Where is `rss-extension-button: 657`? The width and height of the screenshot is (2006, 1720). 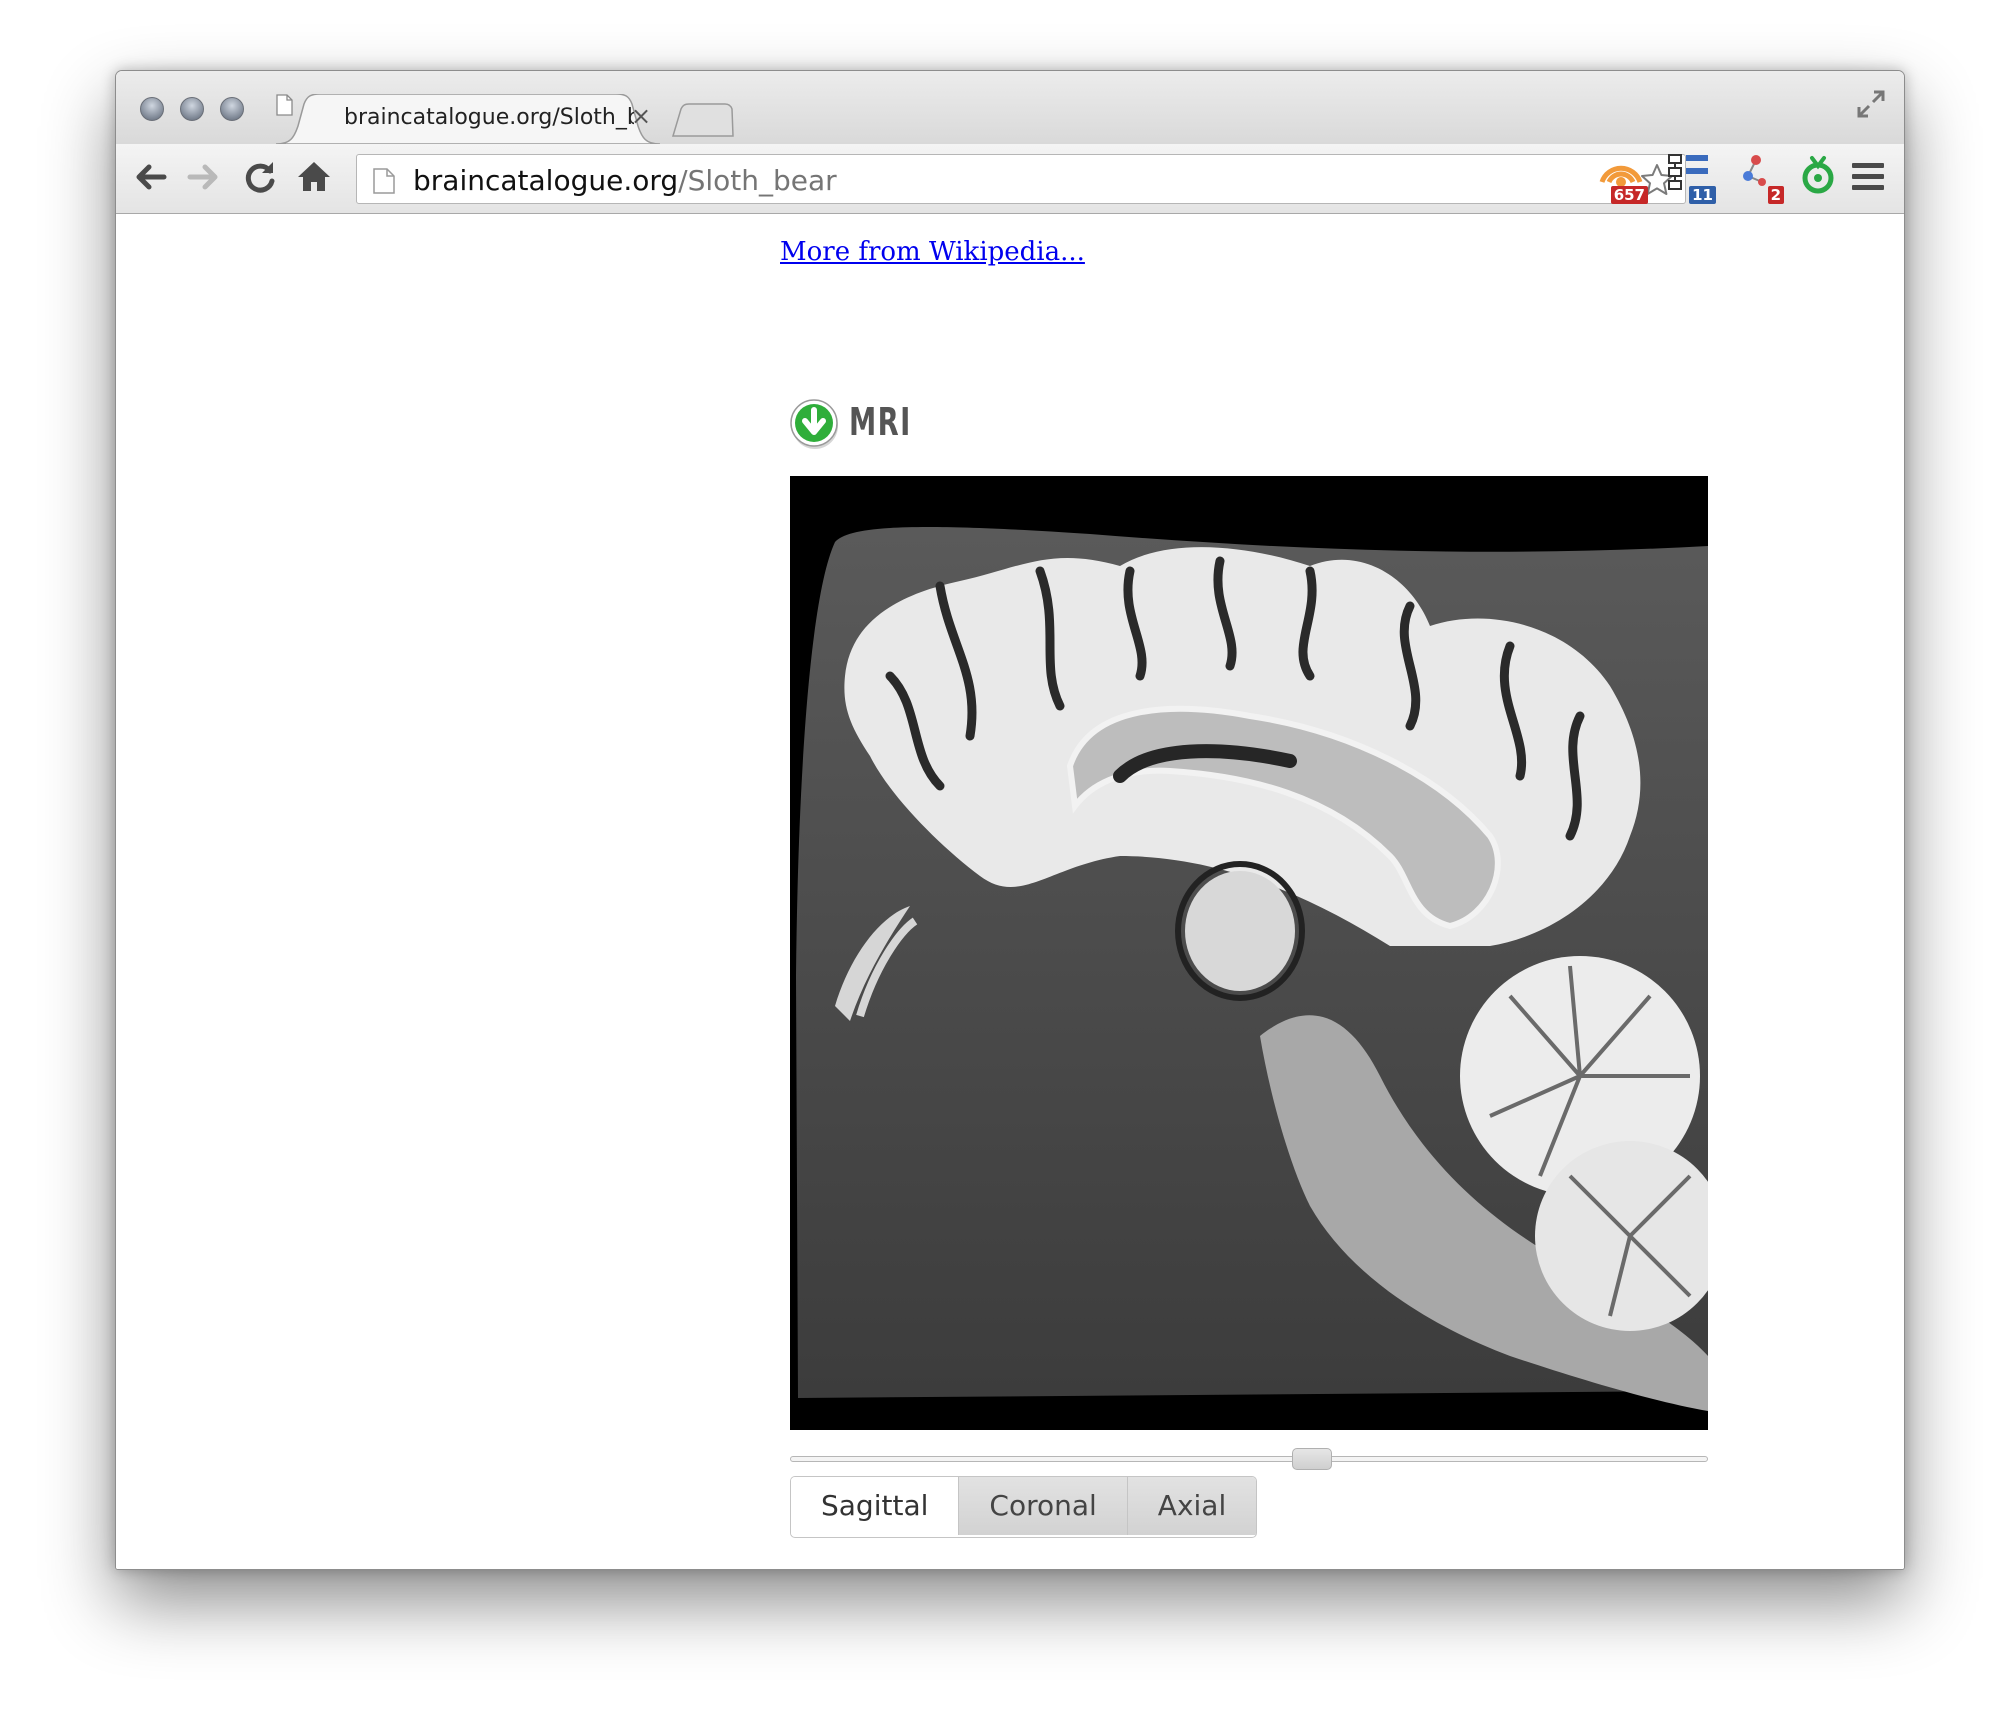 rss-extension-button: 657 is located at coordinates (1623, 178).